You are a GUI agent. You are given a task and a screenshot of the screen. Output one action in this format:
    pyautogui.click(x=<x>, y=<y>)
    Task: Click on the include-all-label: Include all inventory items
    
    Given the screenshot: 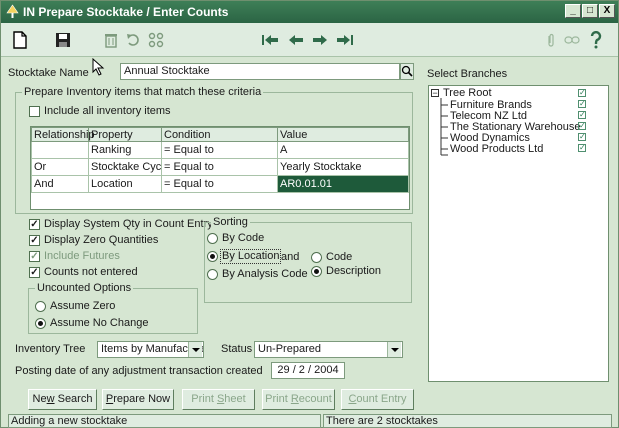 What is the action you would take?
    pyautogui.click(x=107, y=111)
    